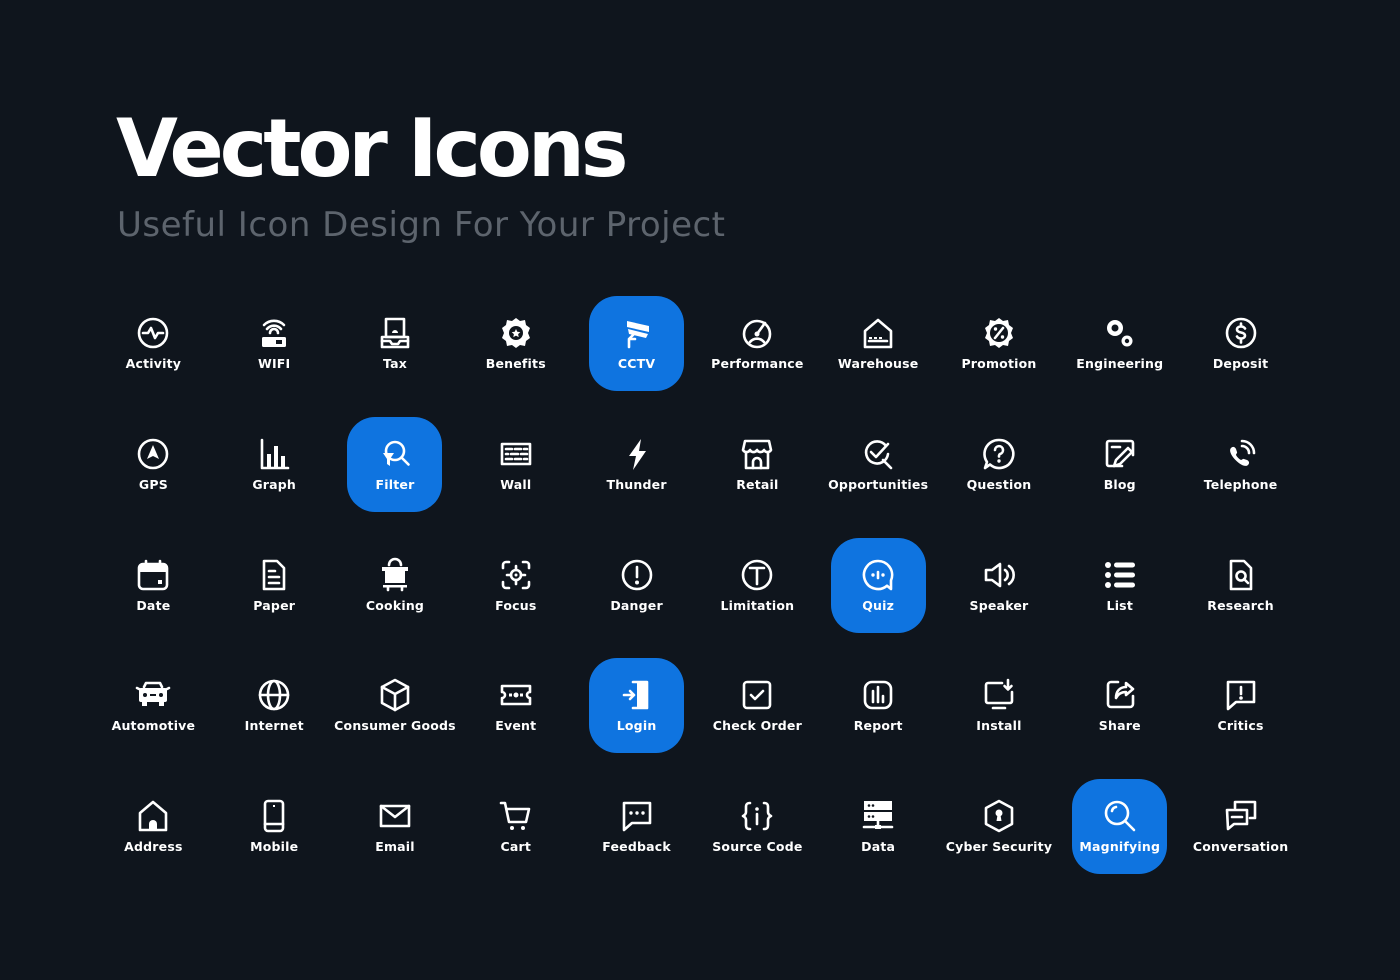 Image resolution: width=1400 pixels, height=980 pixels. I want to click on icon-label: Mobile, so click(274, 846).